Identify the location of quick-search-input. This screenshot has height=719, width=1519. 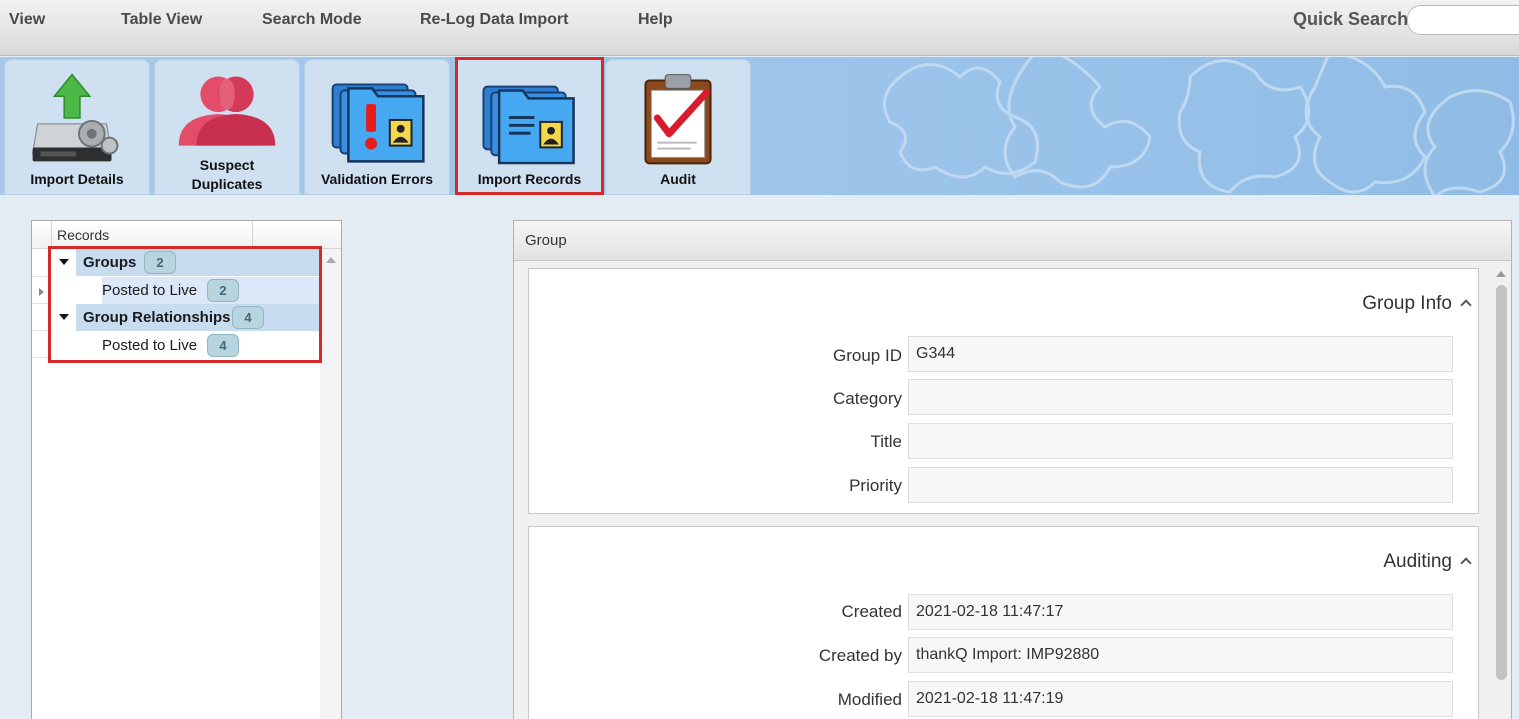
(1463, 20).